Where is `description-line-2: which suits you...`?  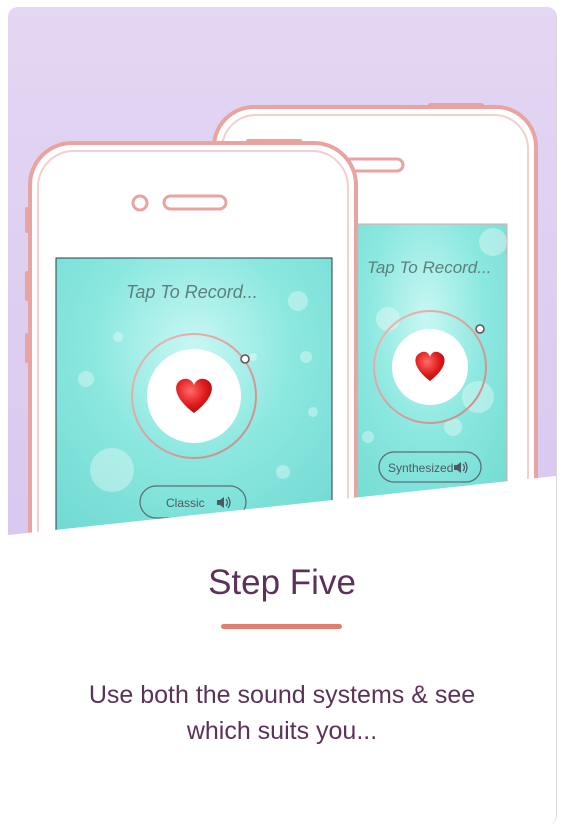
description-line-2: which suits you... is located at coordinates (282, 731).